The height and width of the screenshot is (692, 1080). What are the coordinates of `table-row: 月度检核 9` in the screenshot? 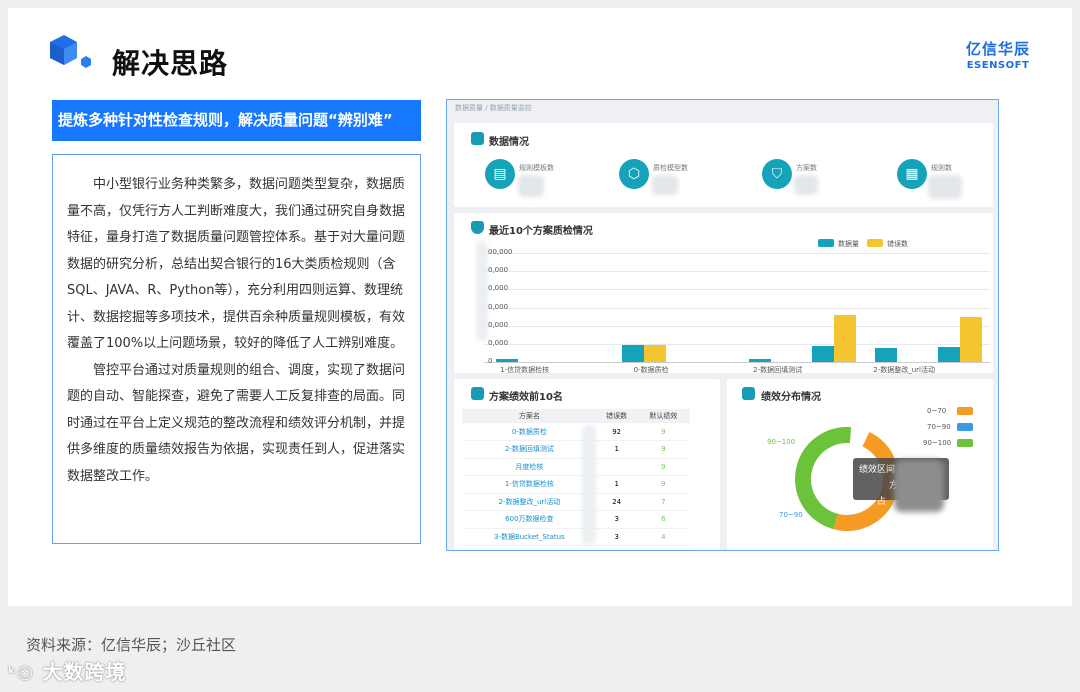 It's located at (576, 467).